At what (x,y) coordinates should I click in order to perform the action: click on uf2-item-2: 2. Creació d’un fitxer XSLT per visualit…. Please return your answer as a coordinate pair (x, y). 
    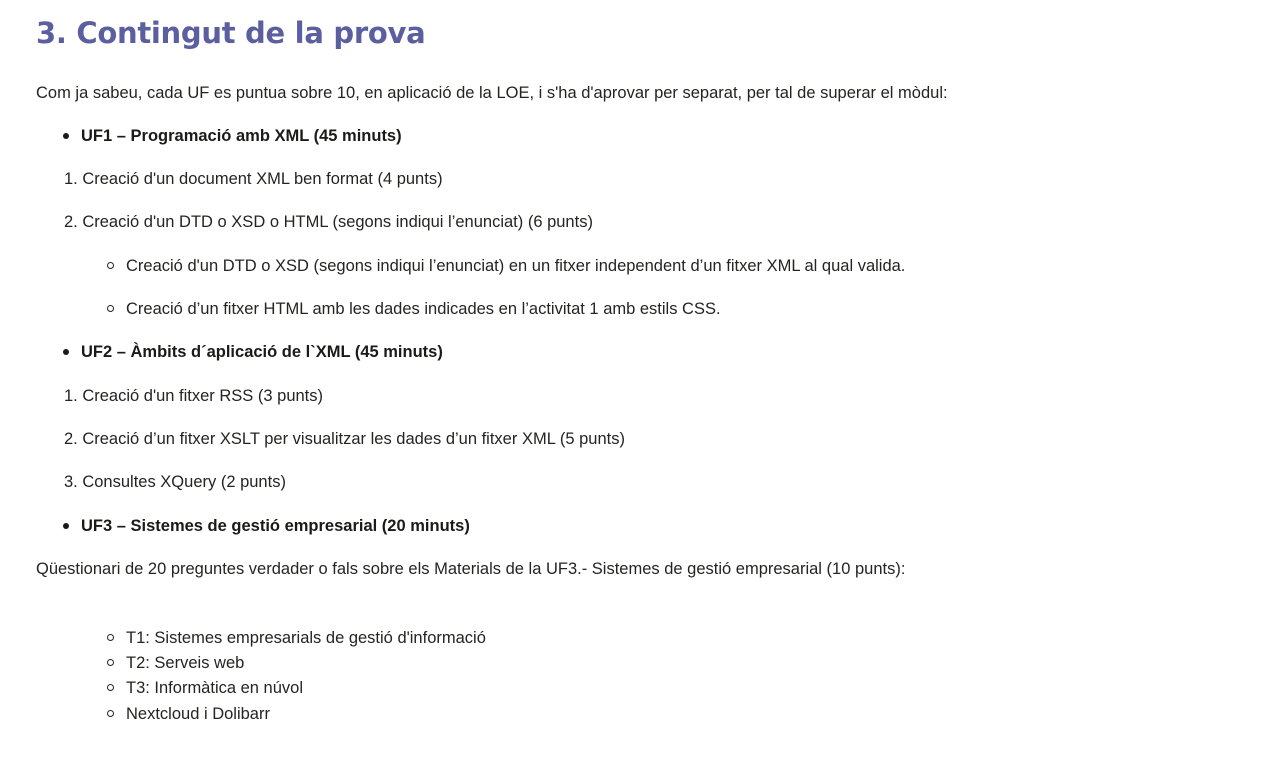
    Looking at the image, I should click on (344, 439).